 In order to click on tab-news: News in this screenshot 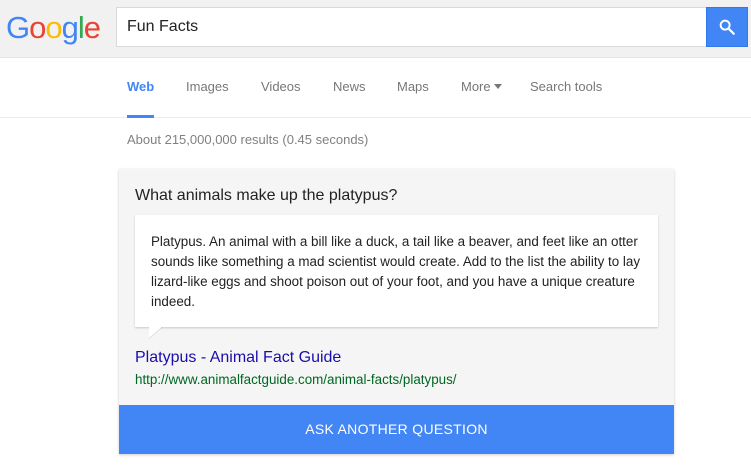, I will do `click(349, 88)`.